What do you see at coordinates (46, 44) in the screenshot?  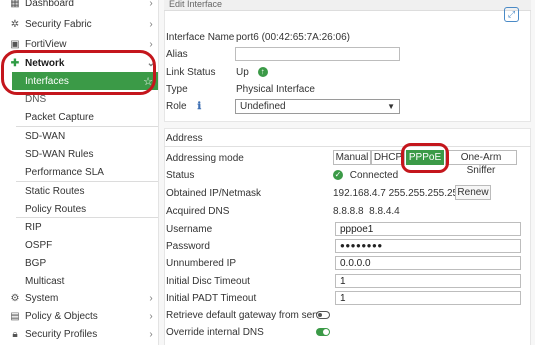 I see `sidebar-item-label: FortiView` at bounding box center [46, 44].